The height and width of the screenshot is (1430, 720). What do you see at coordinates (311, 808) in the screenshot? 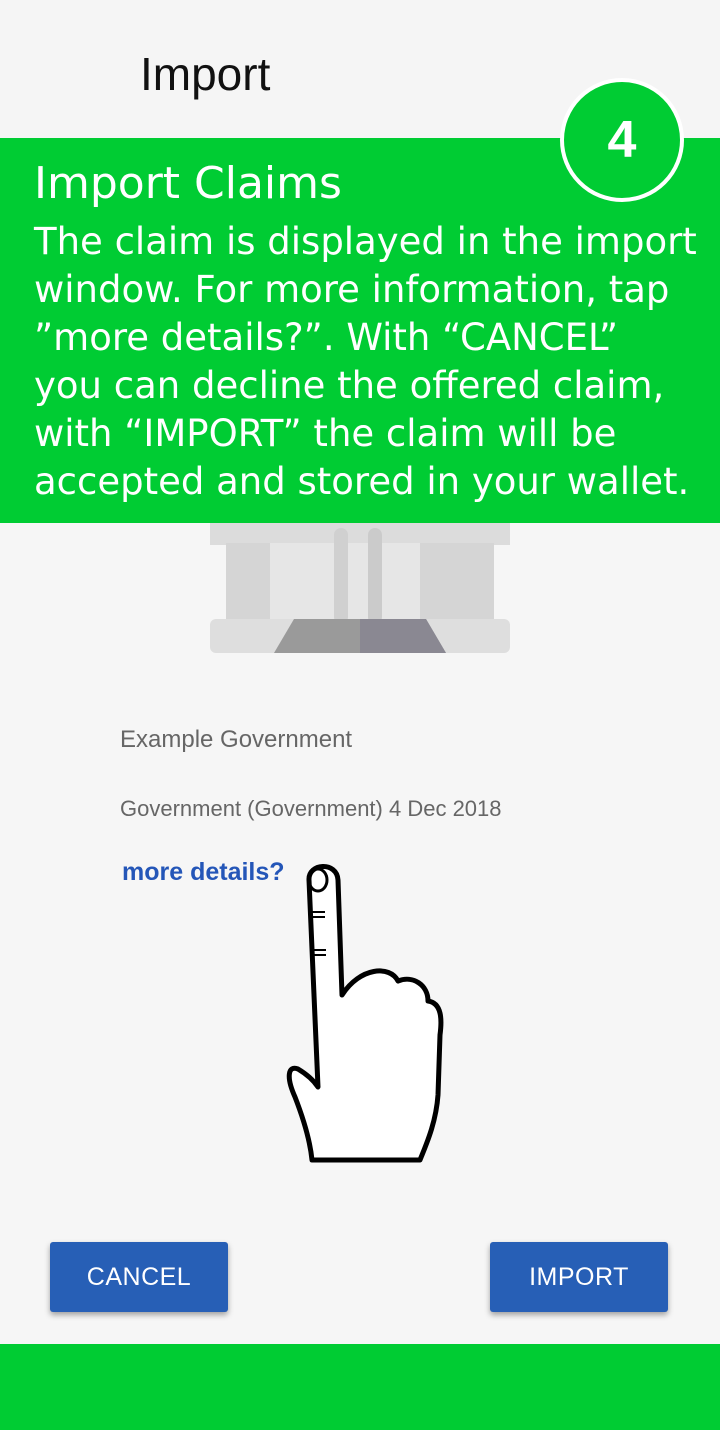
I see `claim-meta: Government (Government) 4 Dec 2018` at bounding box center [311, 808].